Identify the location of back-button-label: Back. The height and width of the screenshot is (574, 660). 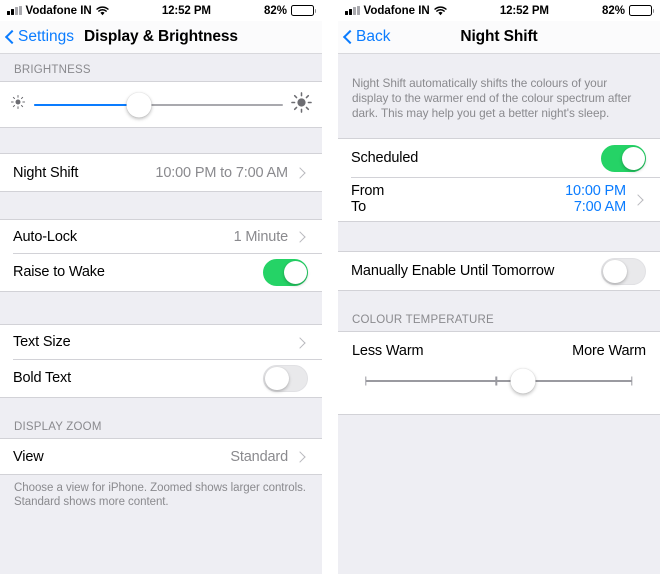
(373, 36).